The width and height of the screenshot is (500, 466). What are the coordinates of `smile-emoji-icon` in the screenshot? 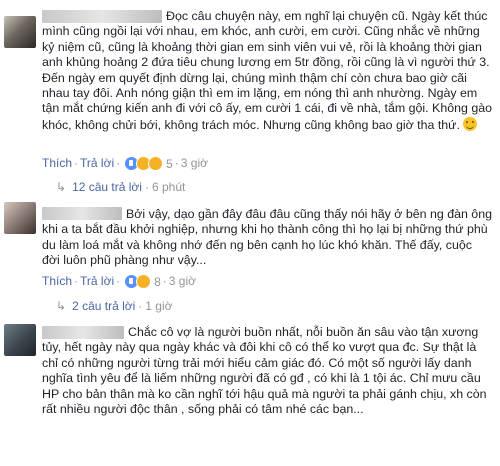 It's located at (470, 123).